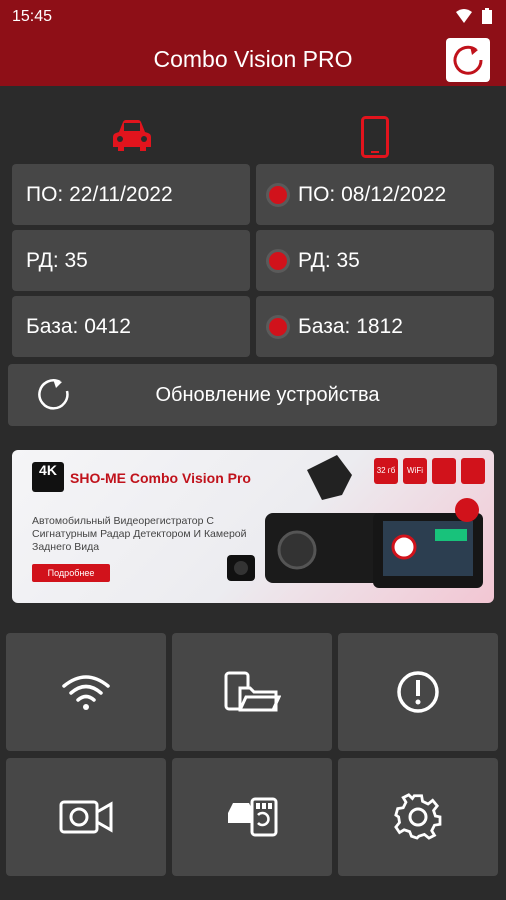 The height and width of the screenshot is (900, 506). I want to click on update-device-button: Обновление устройства, so click(252, 395).